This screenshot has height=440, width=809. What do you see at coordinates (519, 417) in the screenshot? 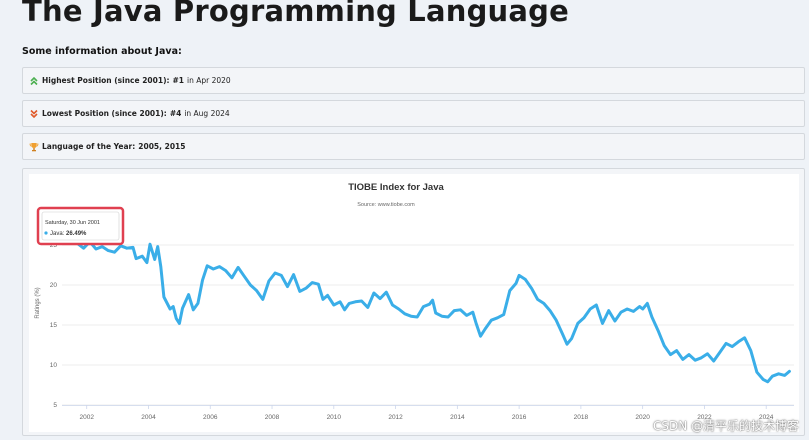
I see `x-tick-label: 2016` at bounding box center [519, 417].